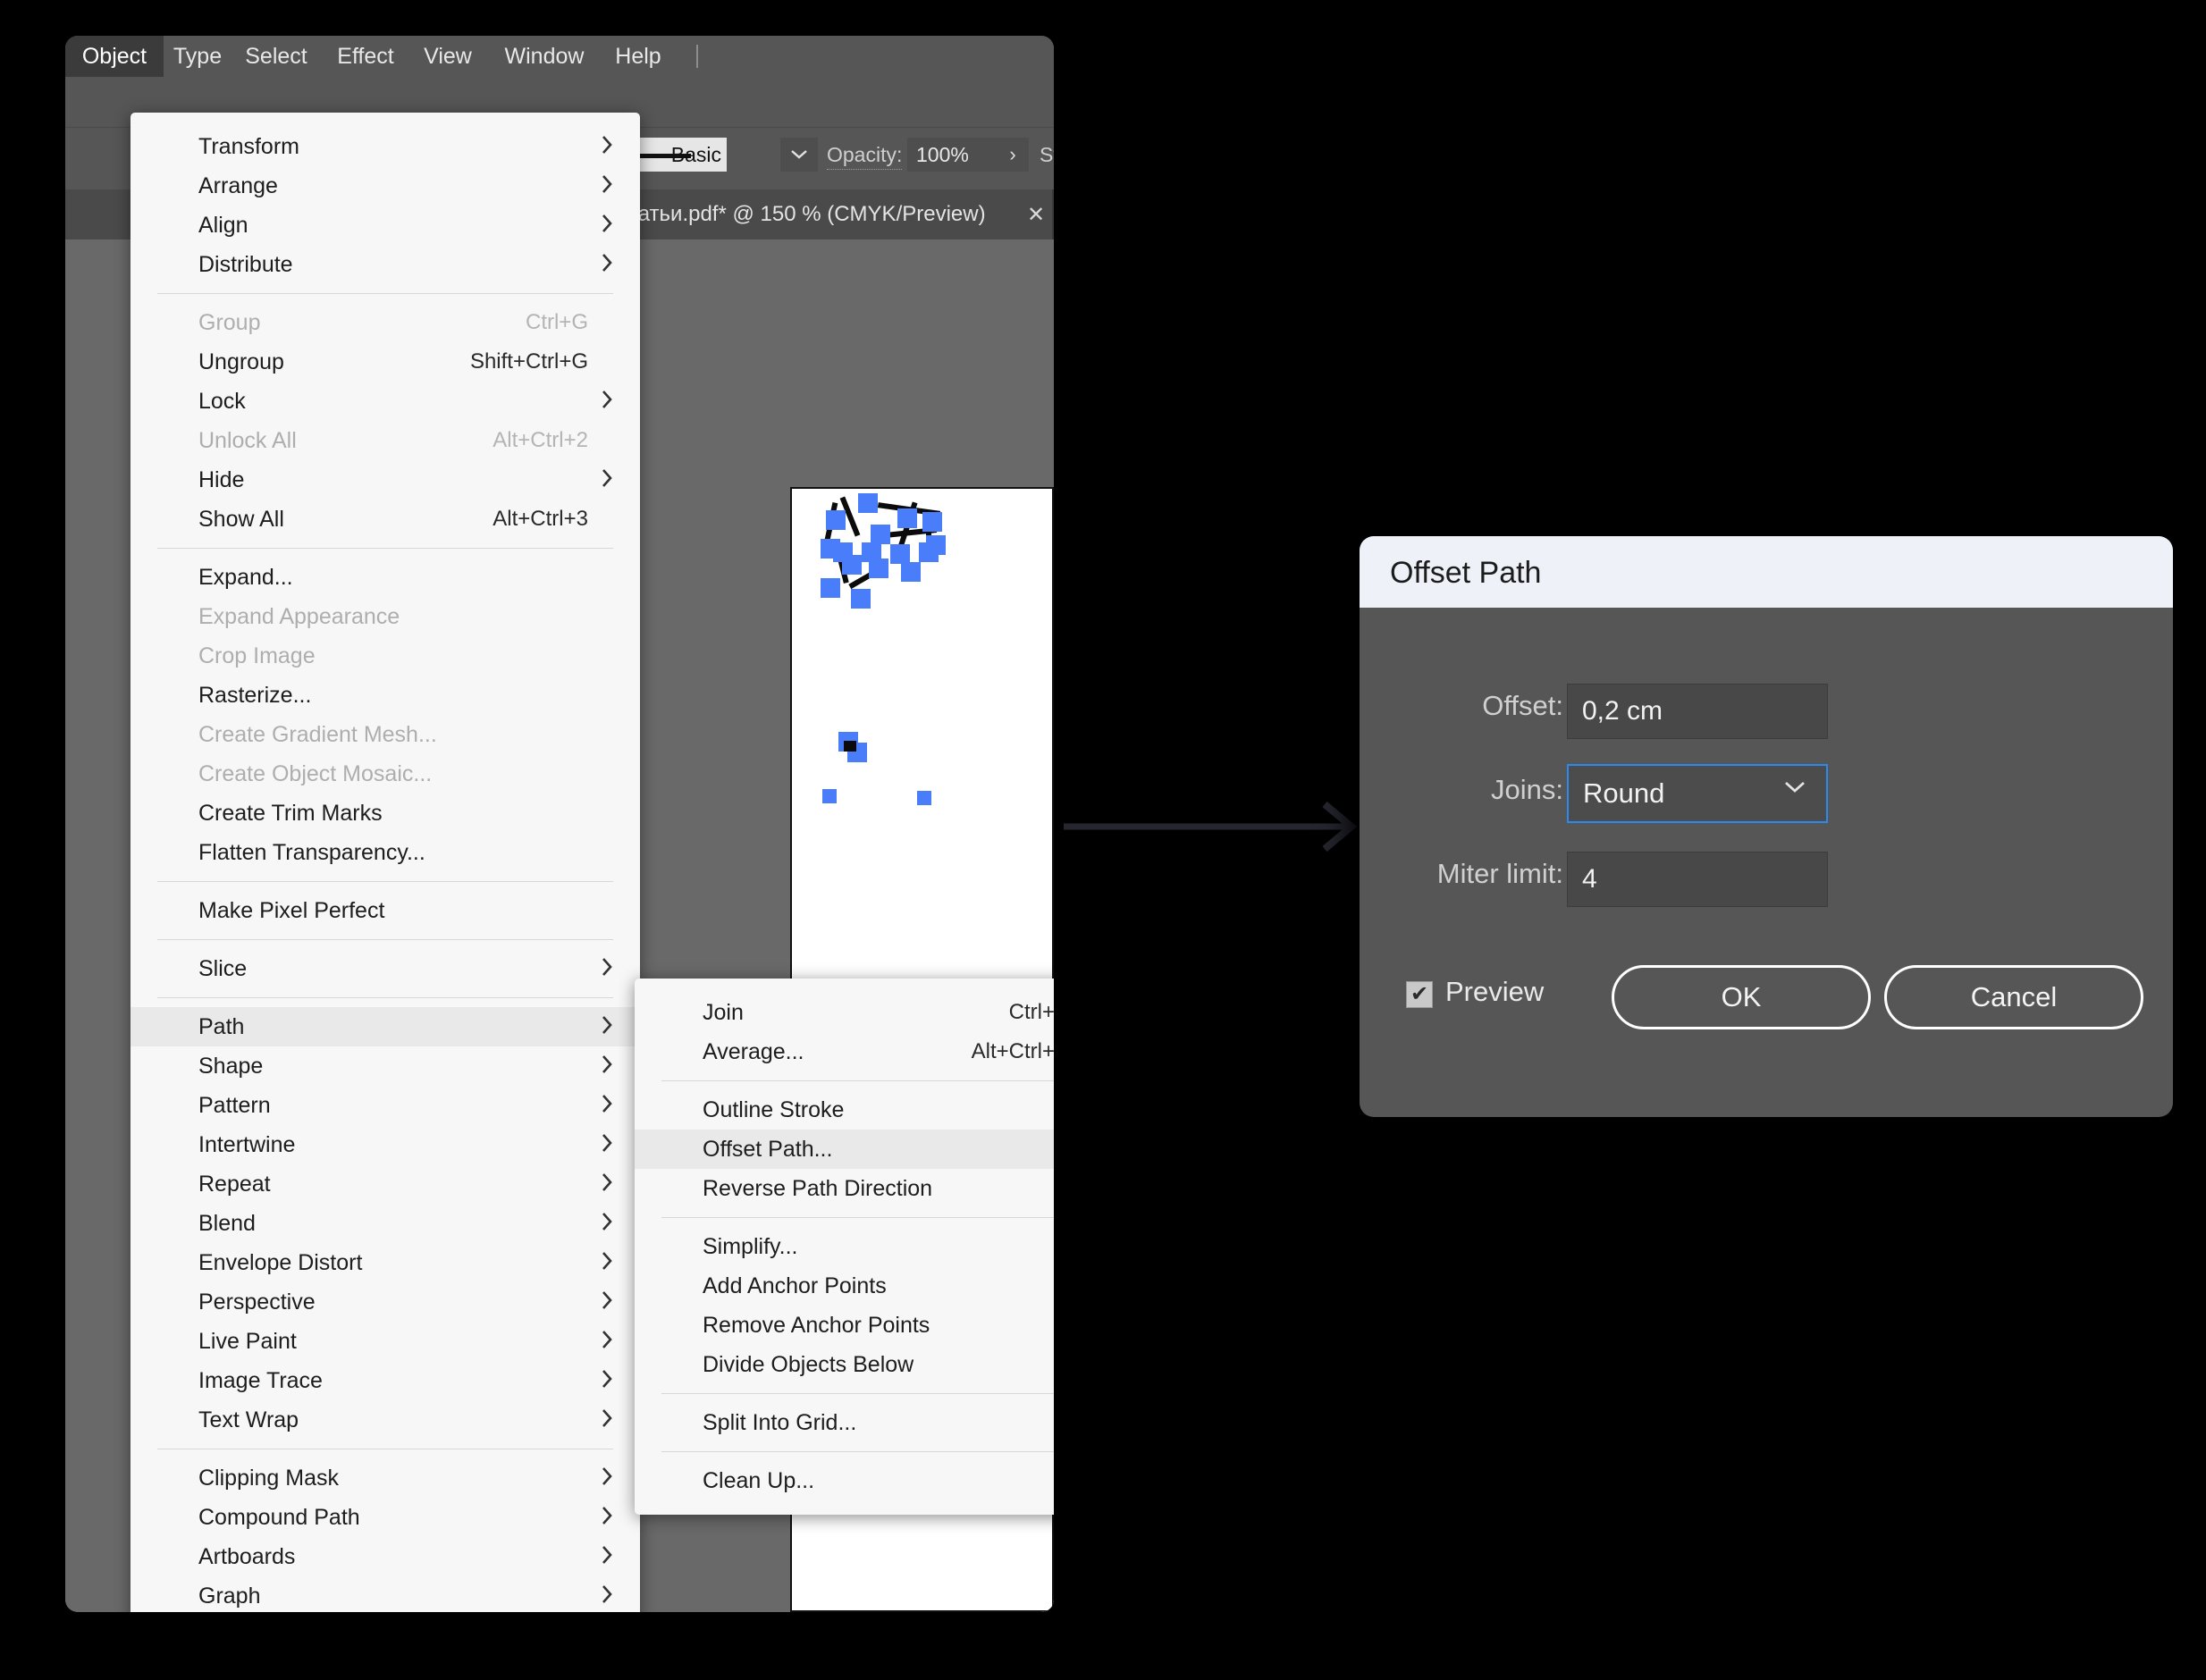 The height and width of the screenshot is (1680, 2206). Describe the element at coordinates (386, 1184) in the screenshot. I see `object-menu-item-repeat: Repeat` at that location.